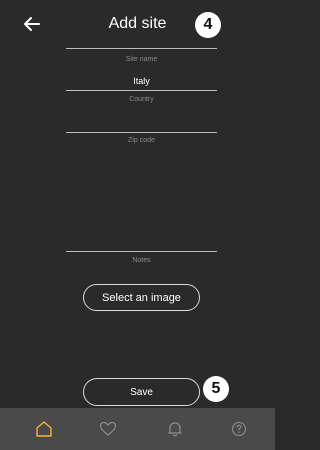  I want to click on country-input, so click(141, 118).